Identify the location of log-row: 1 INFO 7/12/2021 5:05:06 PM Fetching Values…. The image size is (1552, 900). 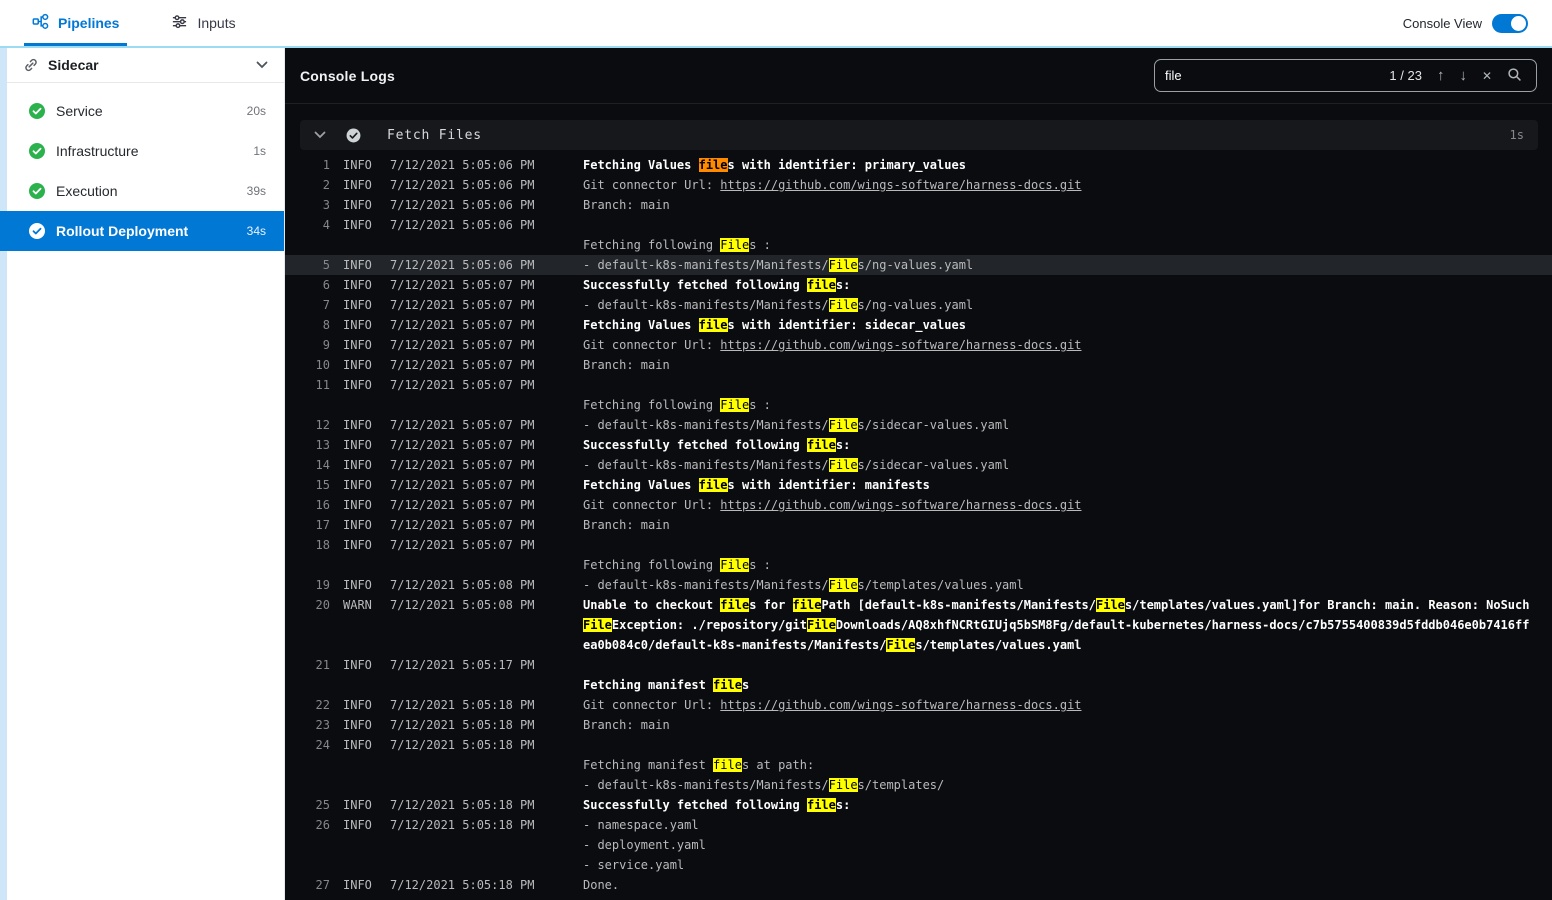
(918, 165).